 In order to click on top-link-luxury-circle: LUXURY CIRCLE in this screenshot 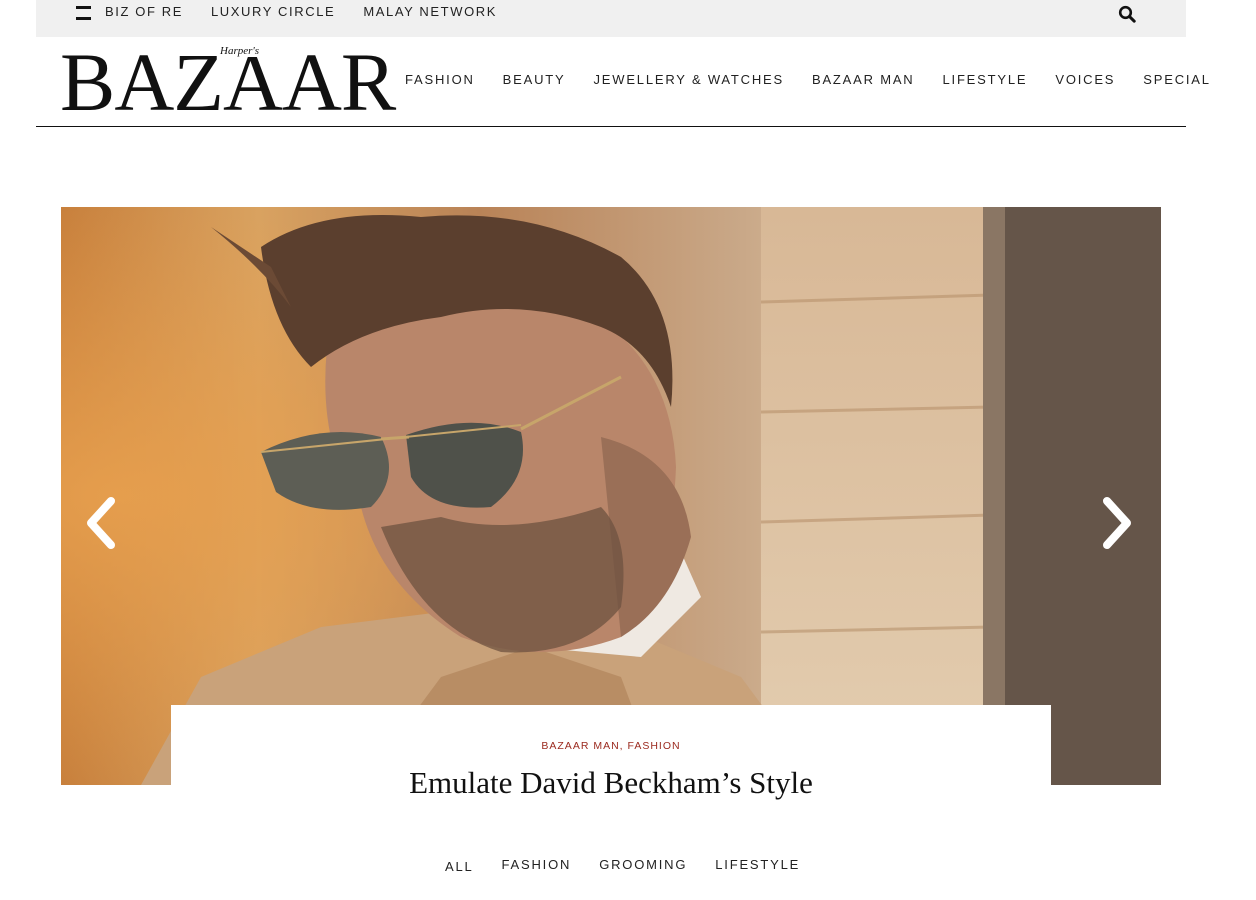, I will do `click(273, 11)`.